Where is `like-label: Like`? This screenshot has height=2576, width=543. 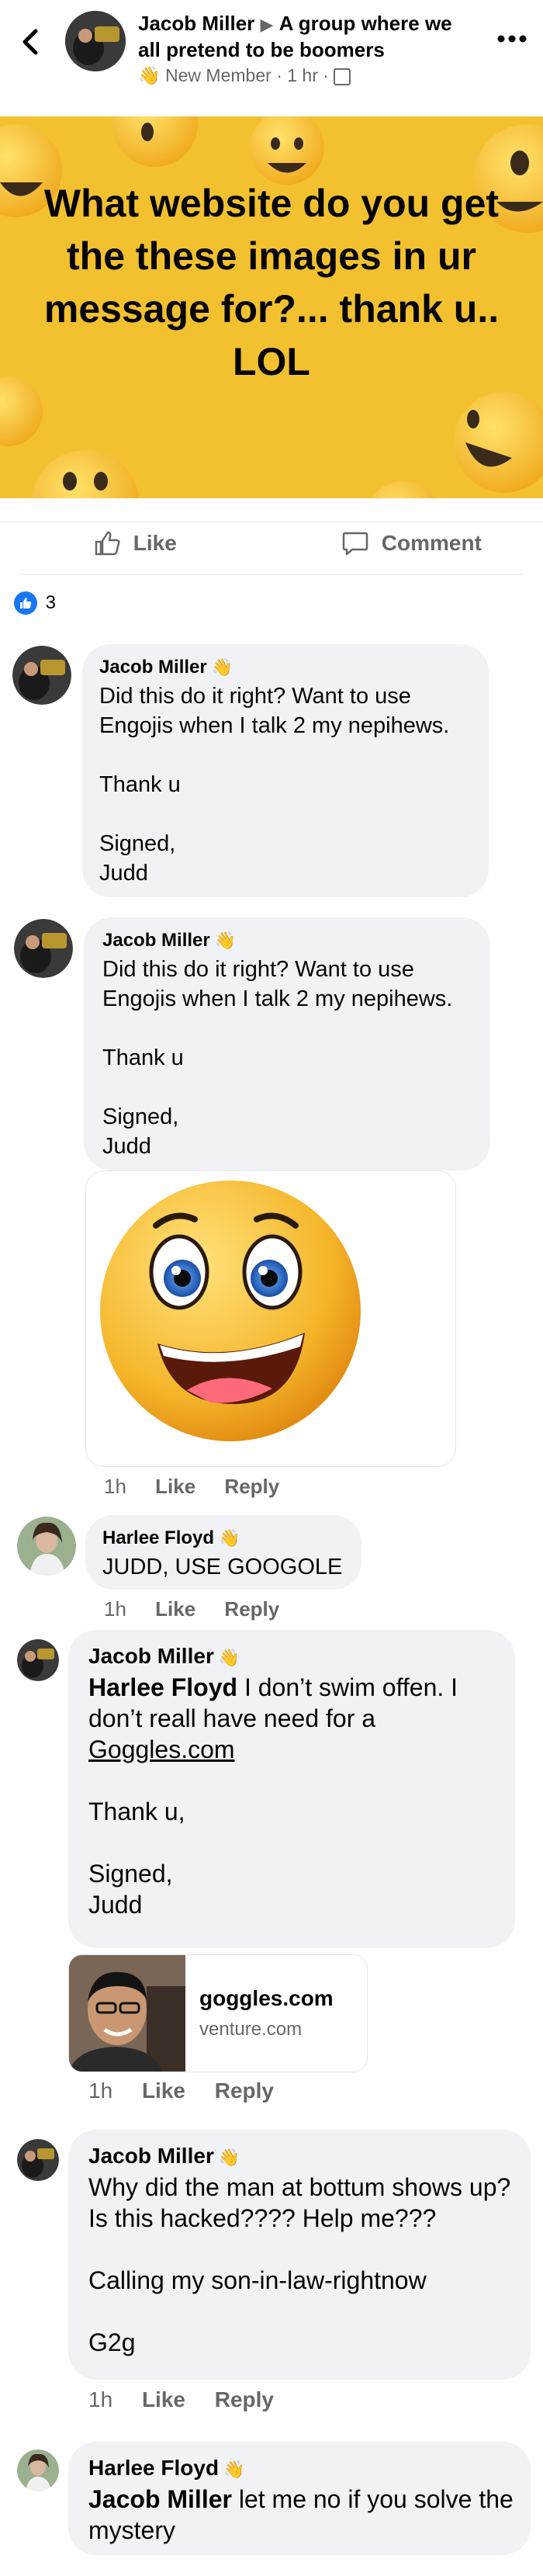
like-label: Like is located at coordinates (155, 543).